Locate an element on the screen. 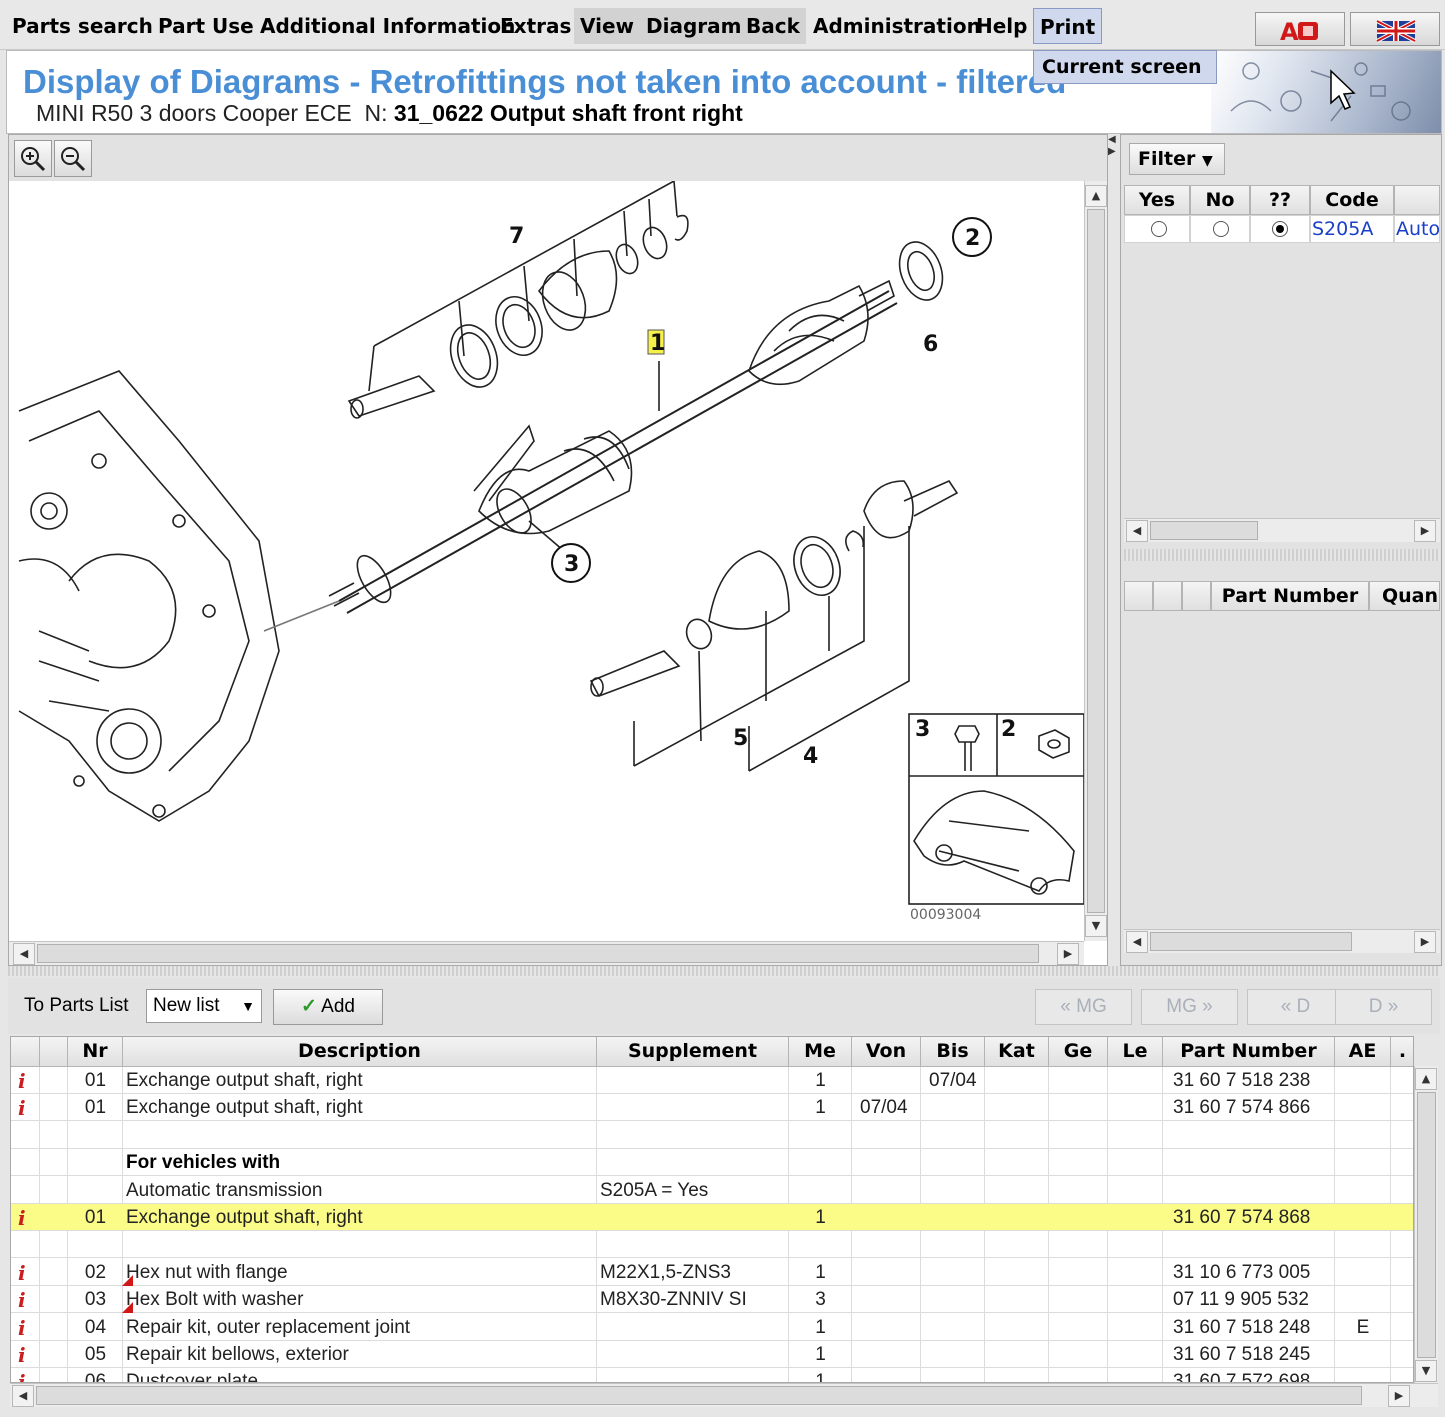 This screenshot has height=1417, width=1445. next-mg-button: MG » is located at coordinates (1189, 1007).